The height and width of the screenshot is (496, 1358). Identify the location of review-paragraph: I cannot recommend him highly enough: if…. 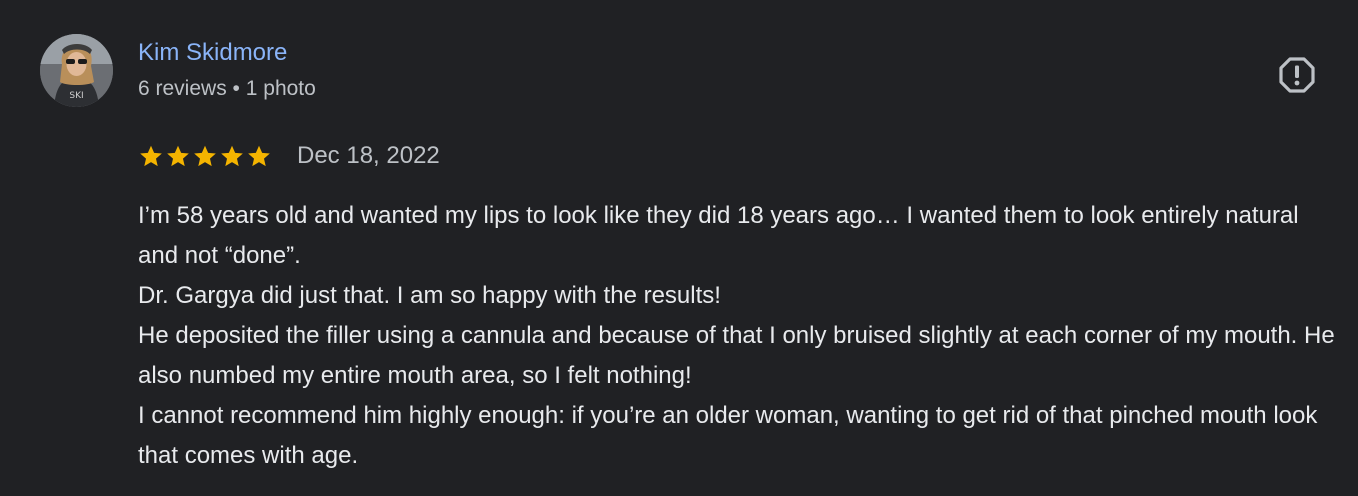
(728, 435).